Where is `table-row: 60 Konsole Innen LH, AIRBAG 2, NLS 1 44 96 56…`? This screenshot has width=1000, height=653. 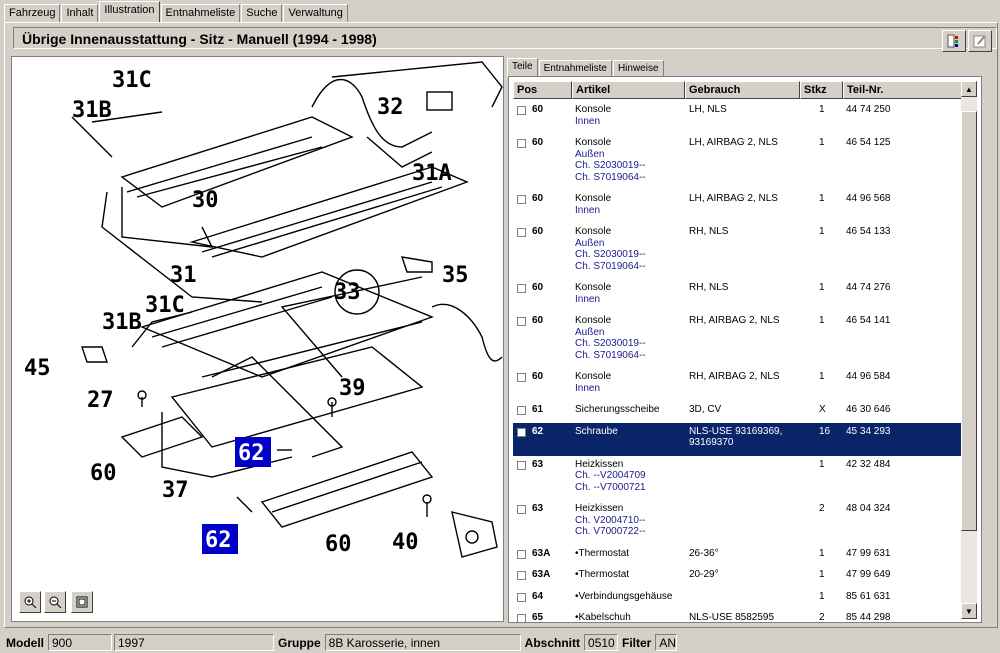
table-row: 60 Konsole Innen LH, AIRBAG 2, NLS 1 44 96 56… is located at coordinates (741, 206).